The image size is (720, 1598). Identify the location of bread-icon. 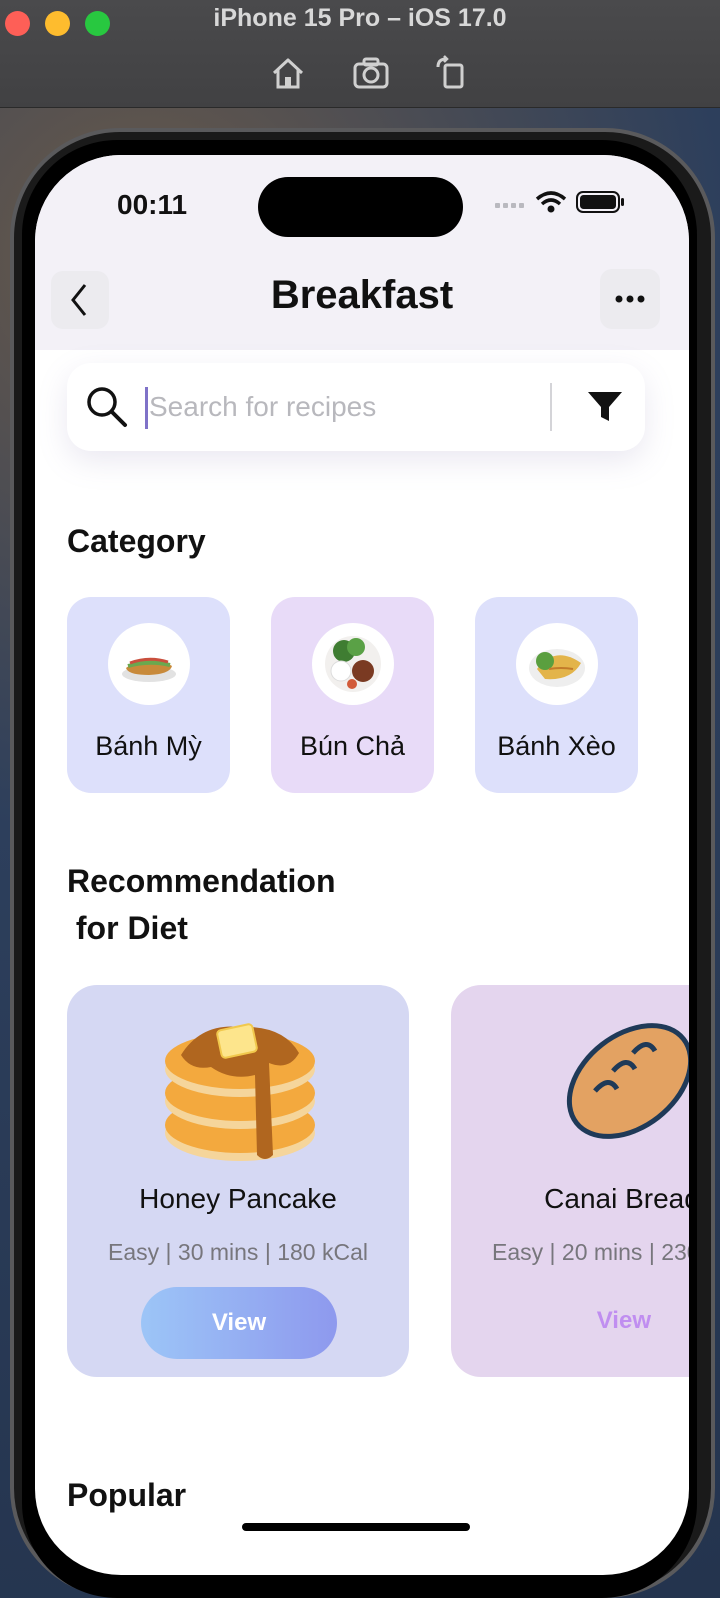
(627, 1081).